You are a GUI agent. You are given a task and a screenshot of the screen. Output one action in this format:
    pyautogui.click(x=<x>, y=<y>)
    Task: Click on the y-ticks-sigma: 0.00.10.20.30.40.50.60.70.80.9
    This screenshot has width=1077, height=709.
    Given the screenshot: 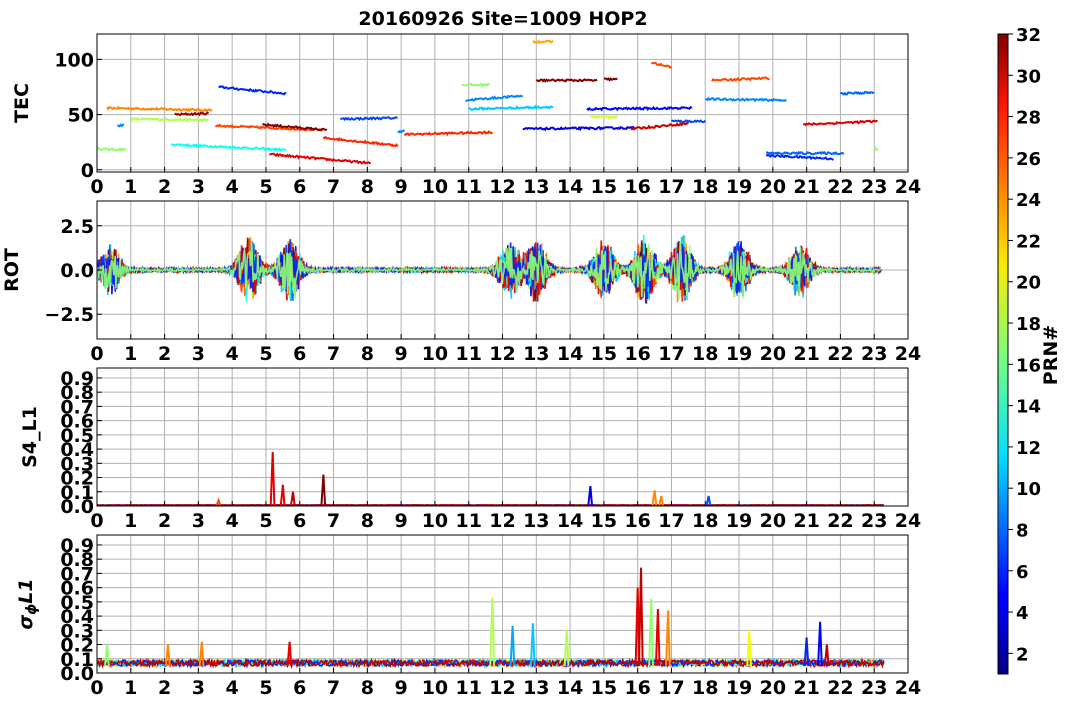 What is the action you would take?
    pyautogui.click(x=81, y=610)
    